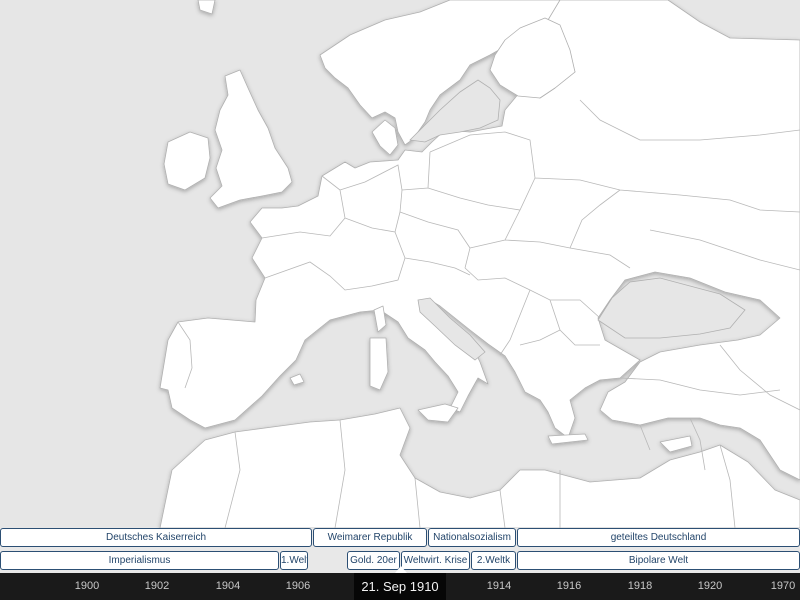 This screenshot has height=600, width=800. Describe the element at coordinates (400, 586) in the screenshot. I see `current-date-display: 21. Sep 1910` at that location.